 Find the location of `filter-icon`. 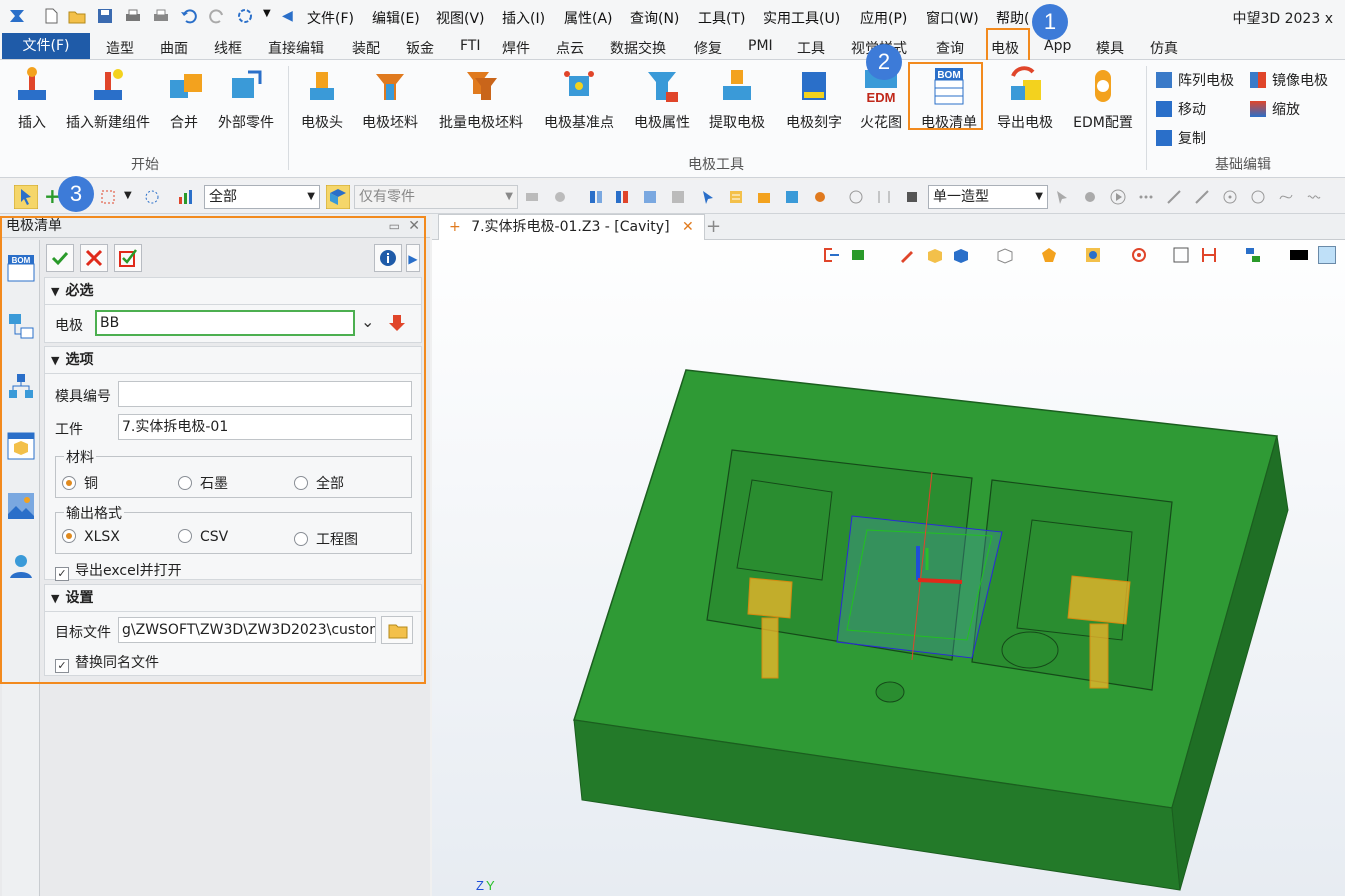

filter-icon is located at coordinates (186, 197).